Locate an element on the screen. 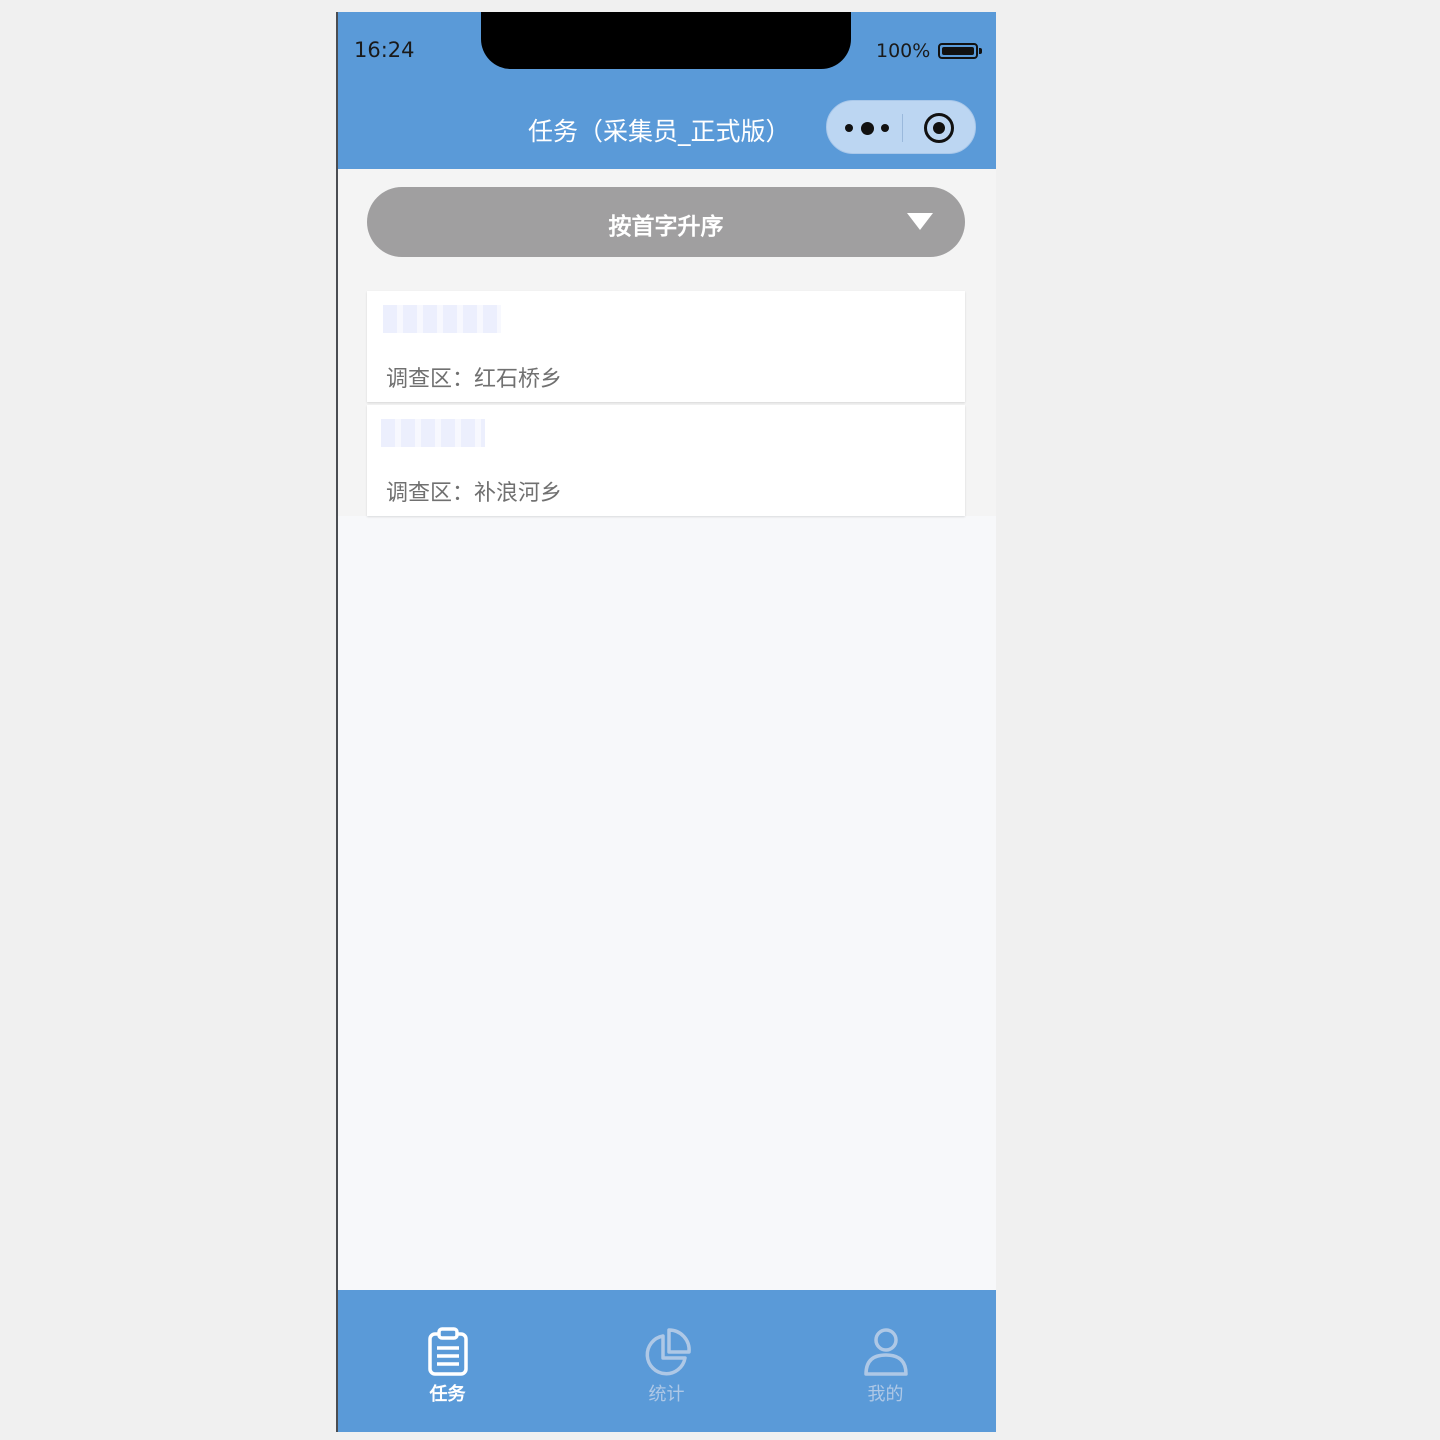  triangle-down-icon is located at coordinates (920, 221).